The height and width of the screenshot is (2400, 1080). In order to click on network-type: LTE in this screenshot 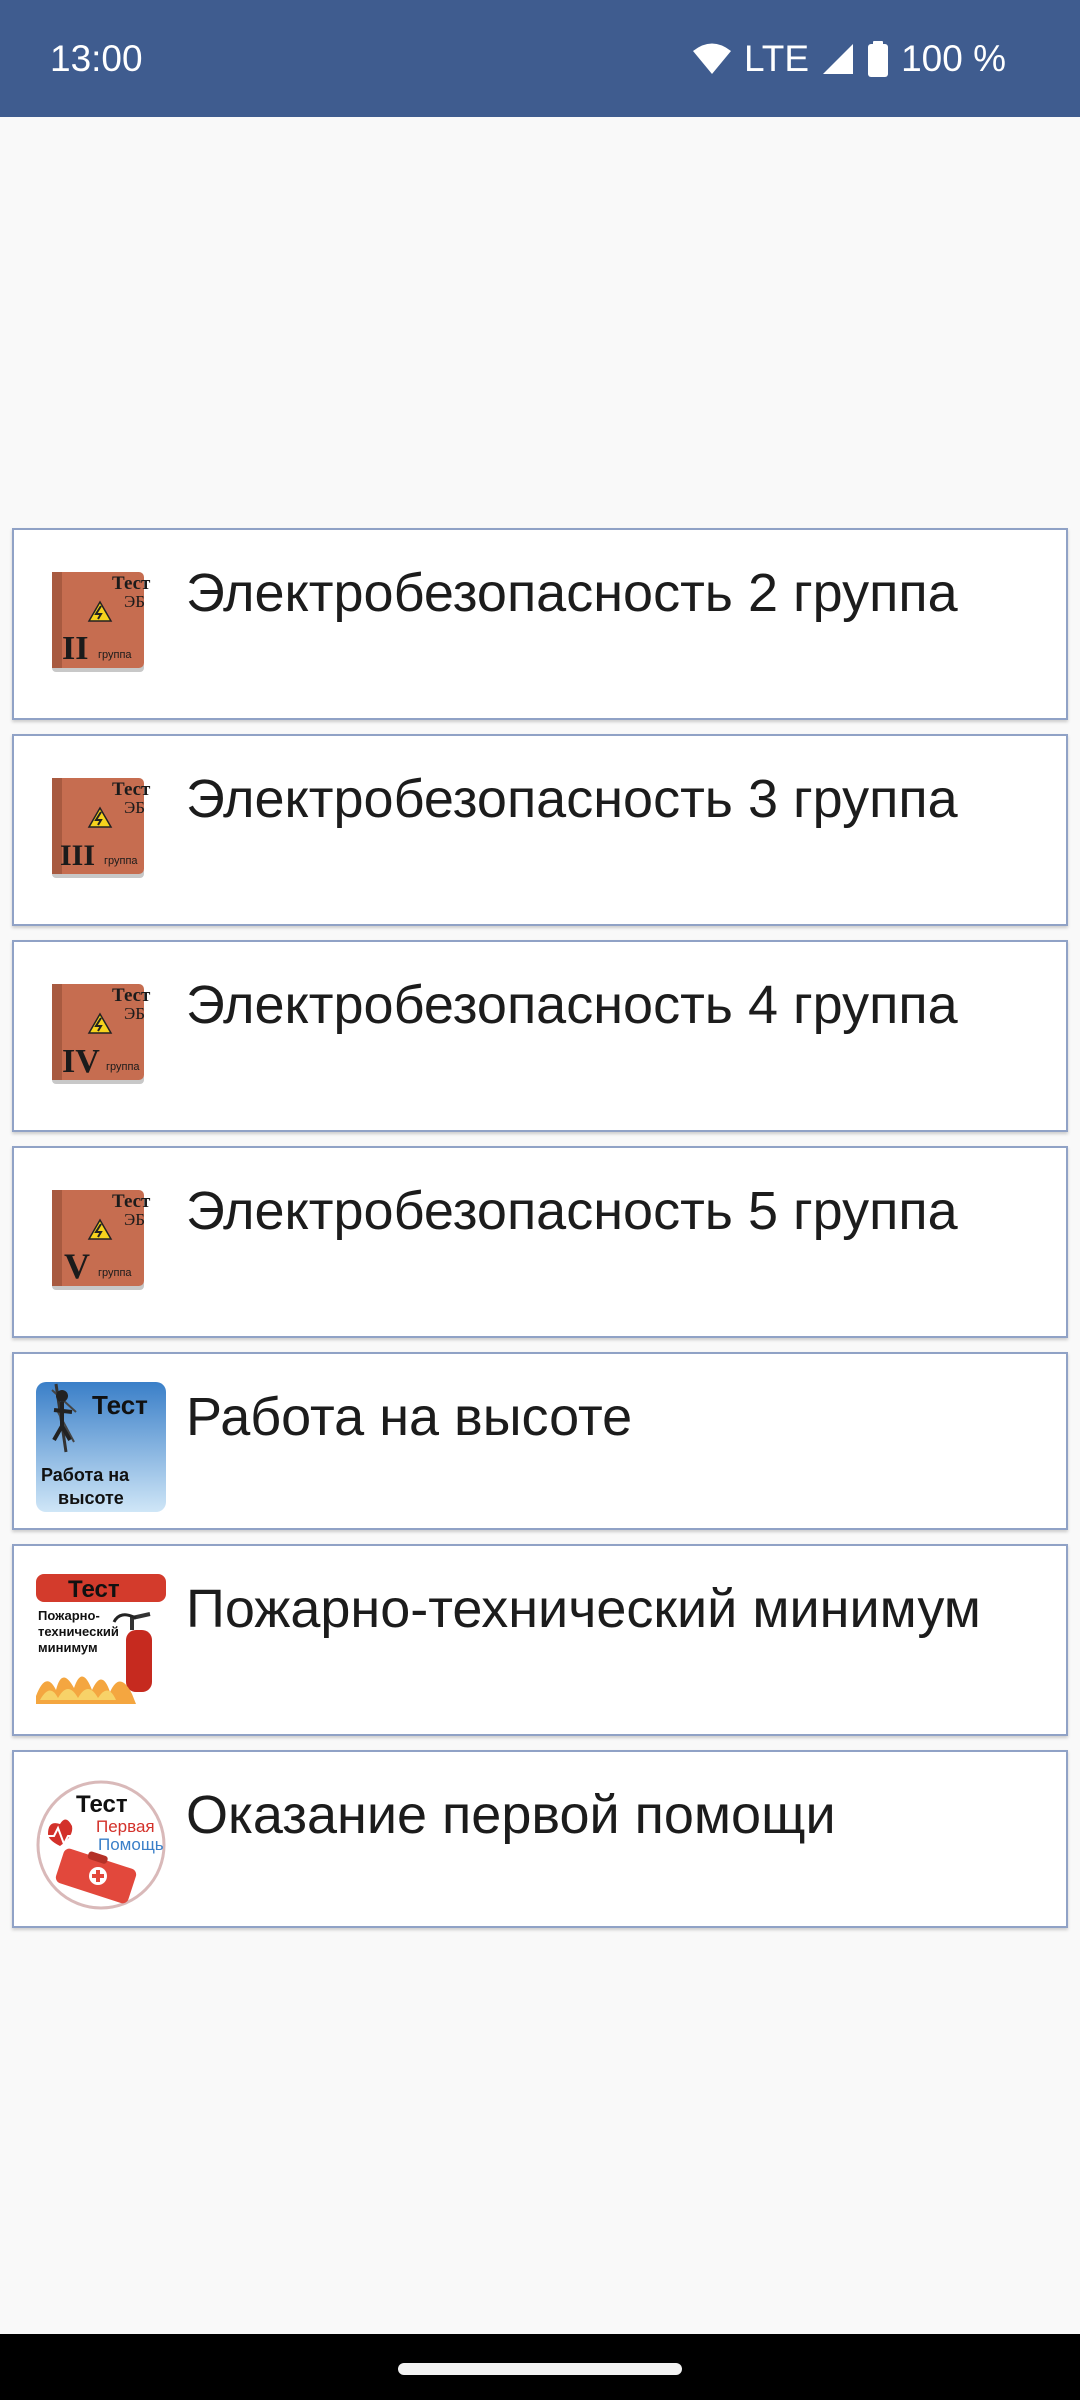, I will do `click(776, 58)`.